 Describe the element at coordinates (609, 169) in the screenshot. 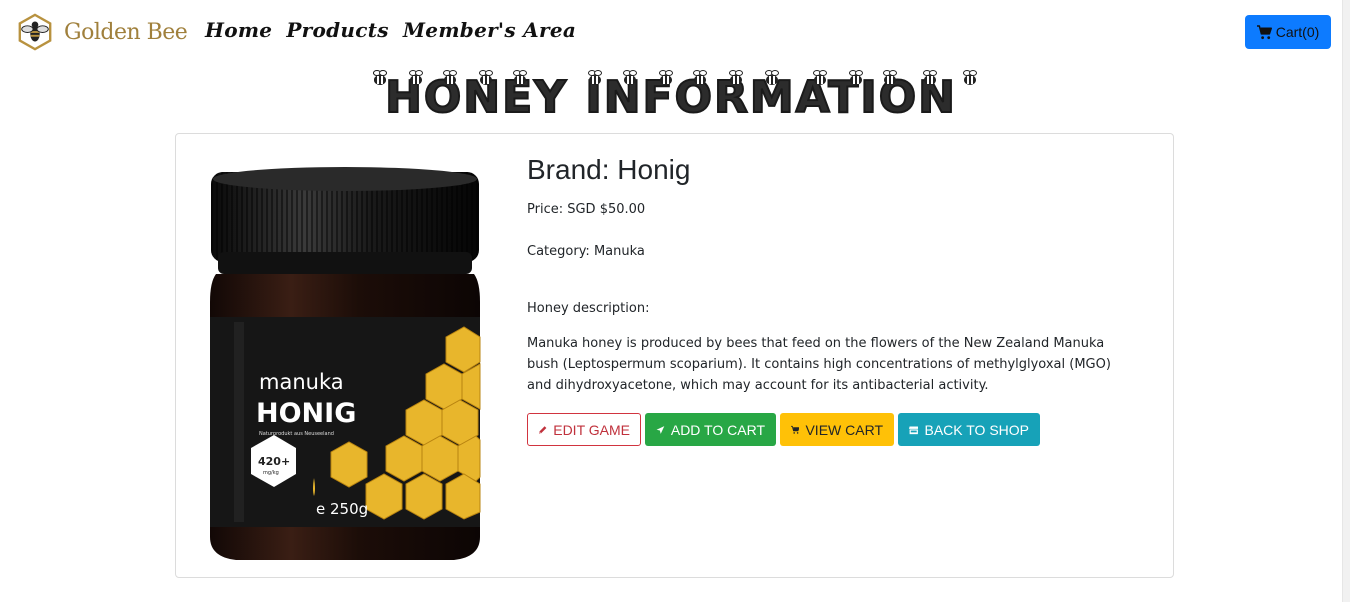

I see `brand-heading: Brand: Honig` at that location.